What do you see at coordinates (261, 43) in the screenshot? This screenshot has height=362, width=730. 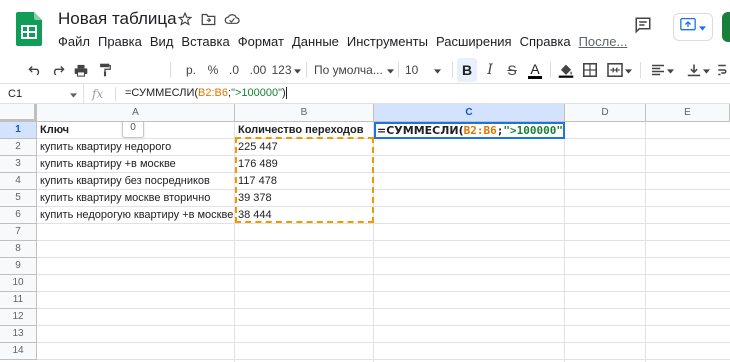 I see `menu-format: Формат` at bounding box center [261, 43].